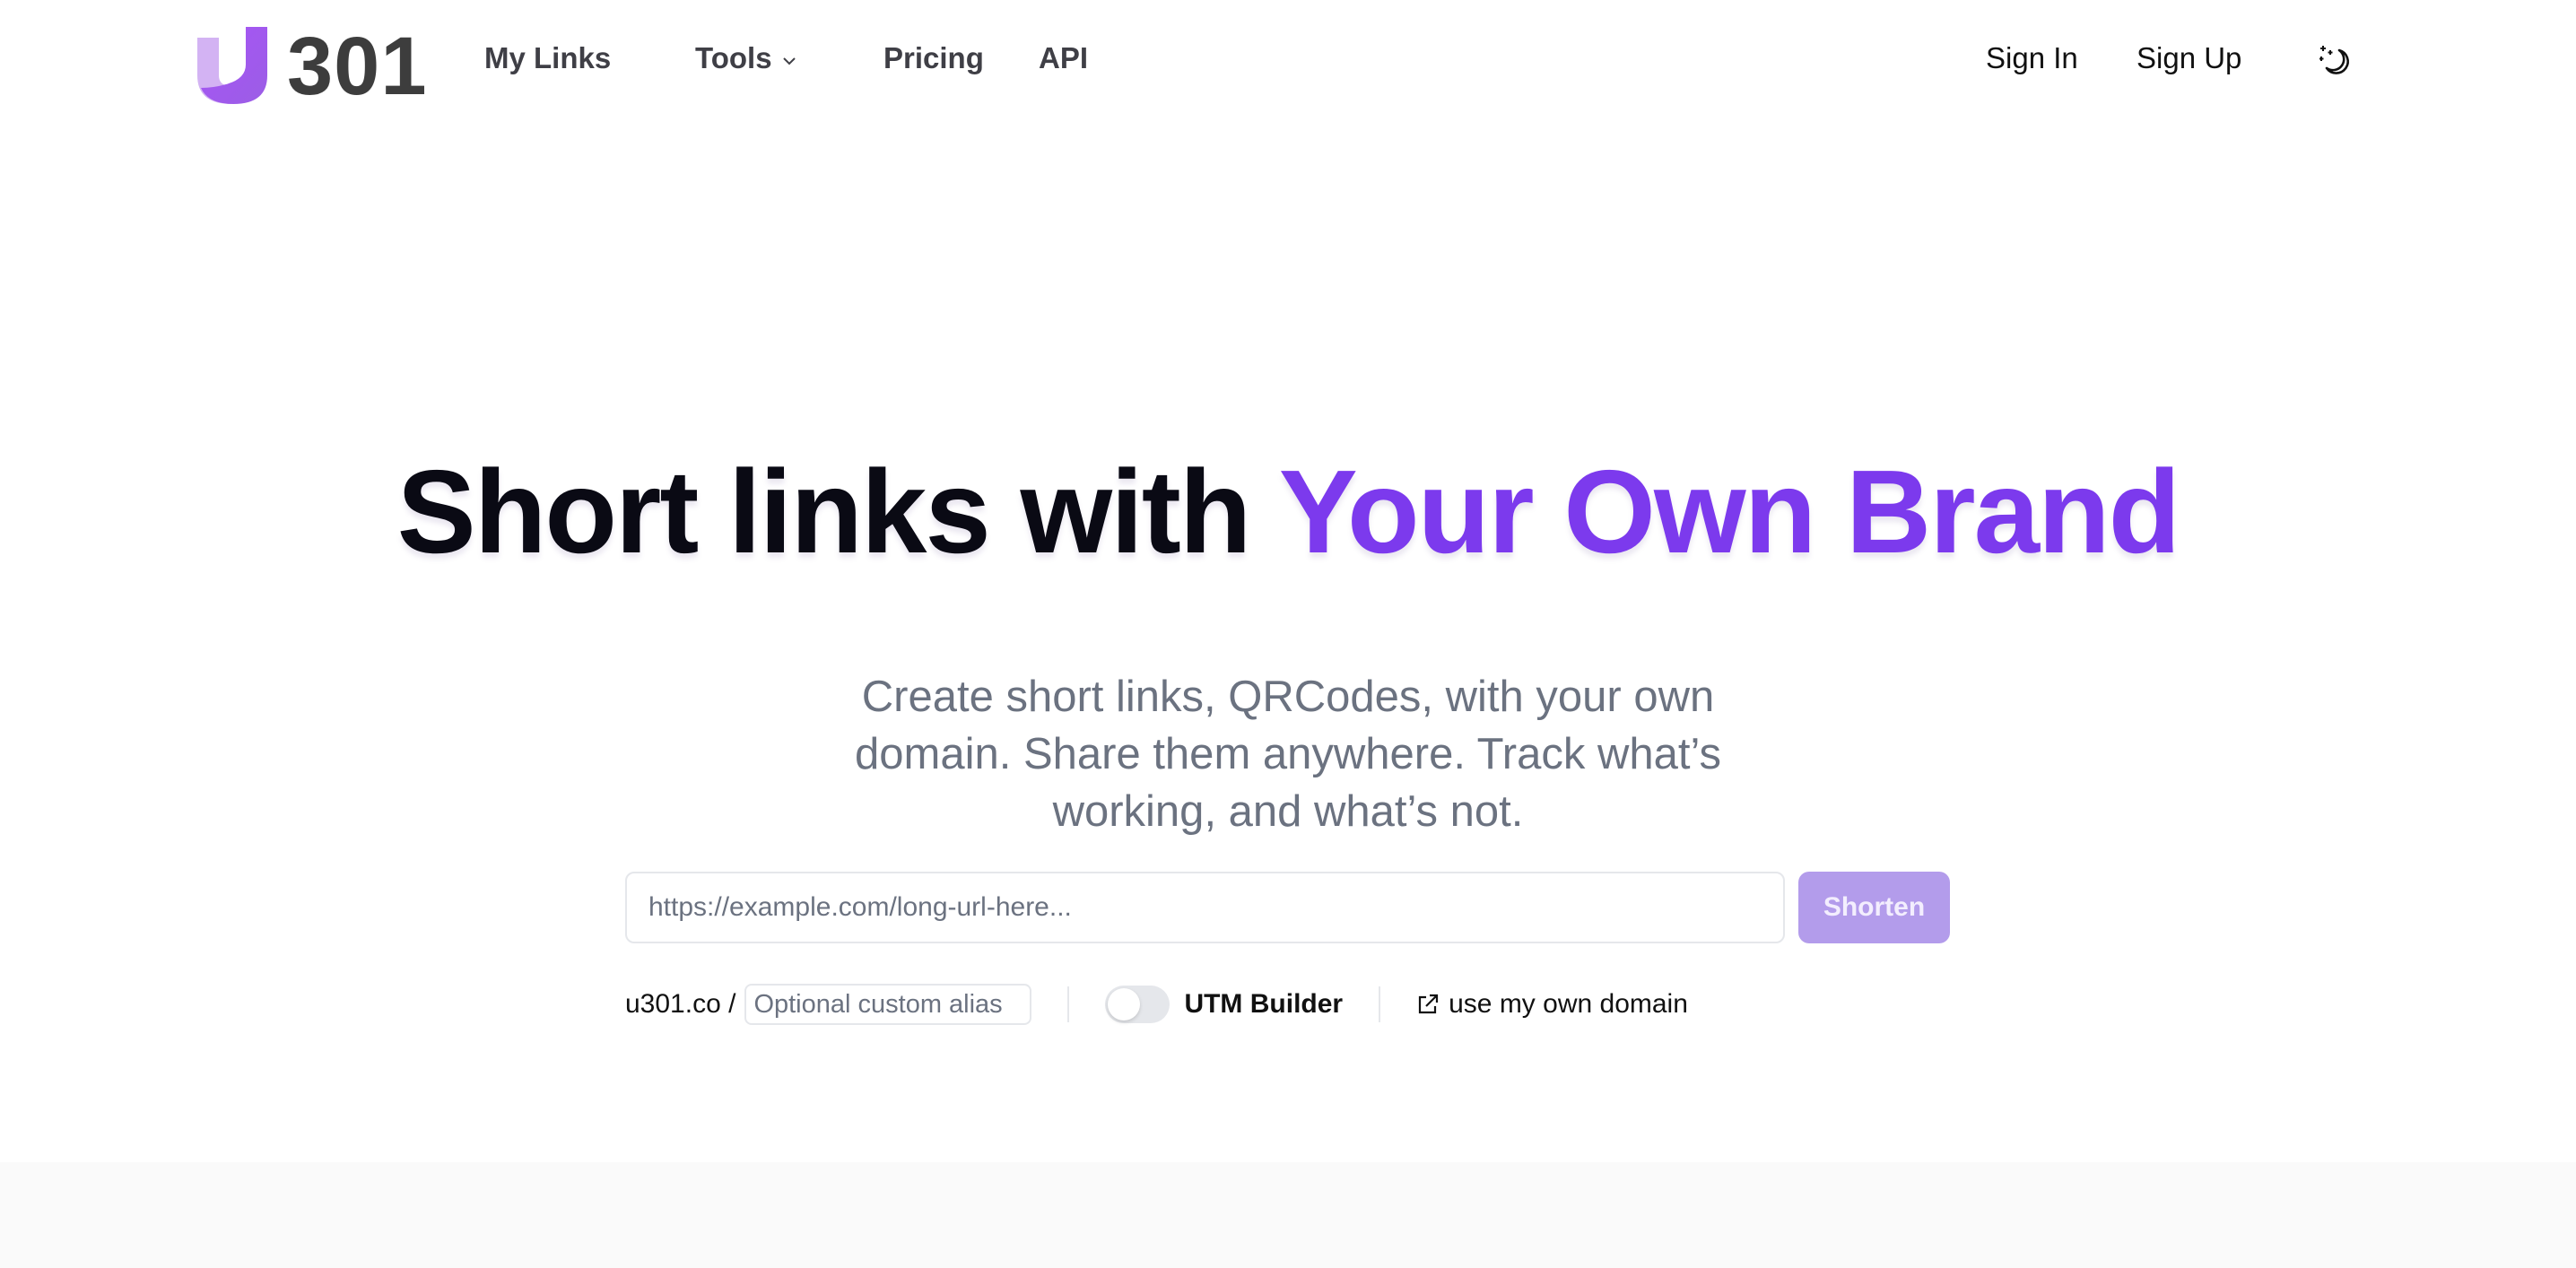  I want to click on hero-title-plain: Short links with, so click(837, 512).